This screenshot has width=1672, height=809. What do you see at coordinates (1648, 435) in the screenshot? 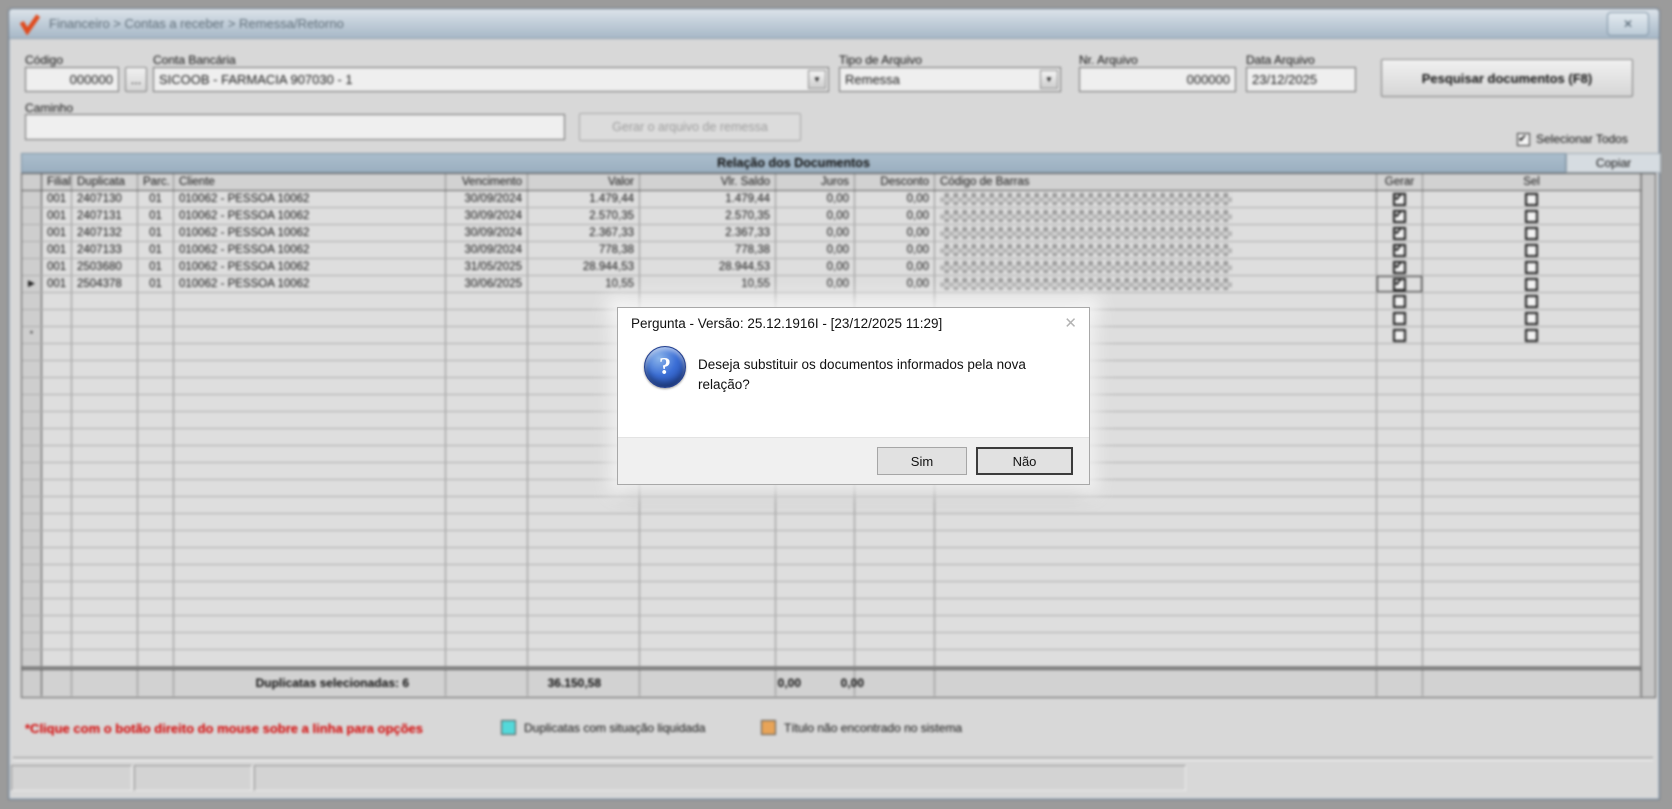
I see `grid-scrollbar` at bounding box center [1648, 435].